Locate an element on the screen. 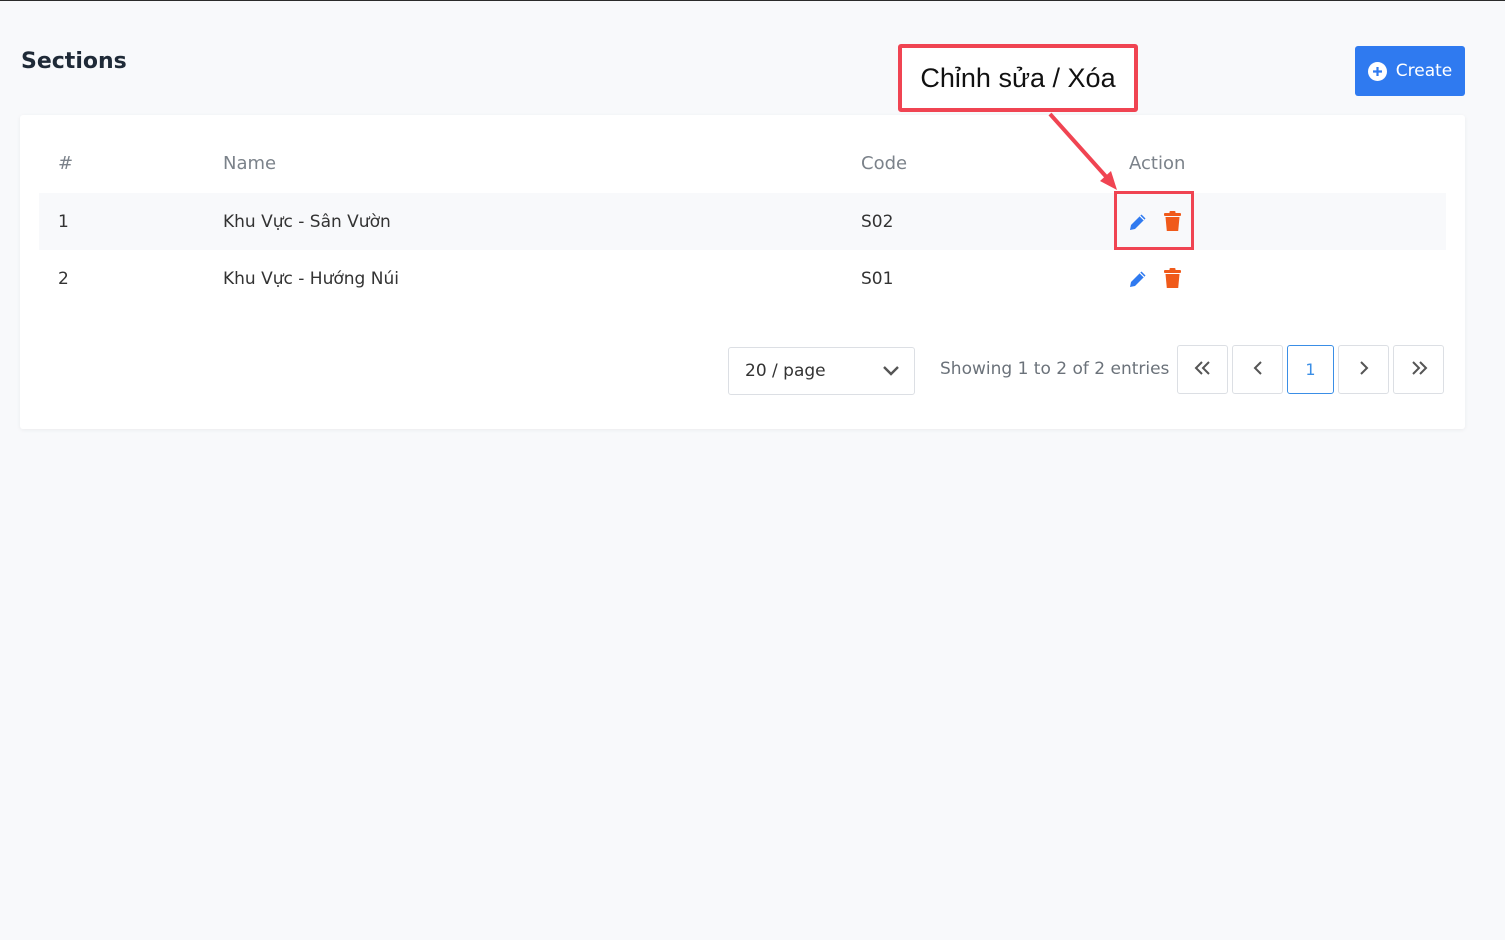 The width and height of the screenshot is (1505, 940). annotation-arrow is located at coordinates (1082, 151).